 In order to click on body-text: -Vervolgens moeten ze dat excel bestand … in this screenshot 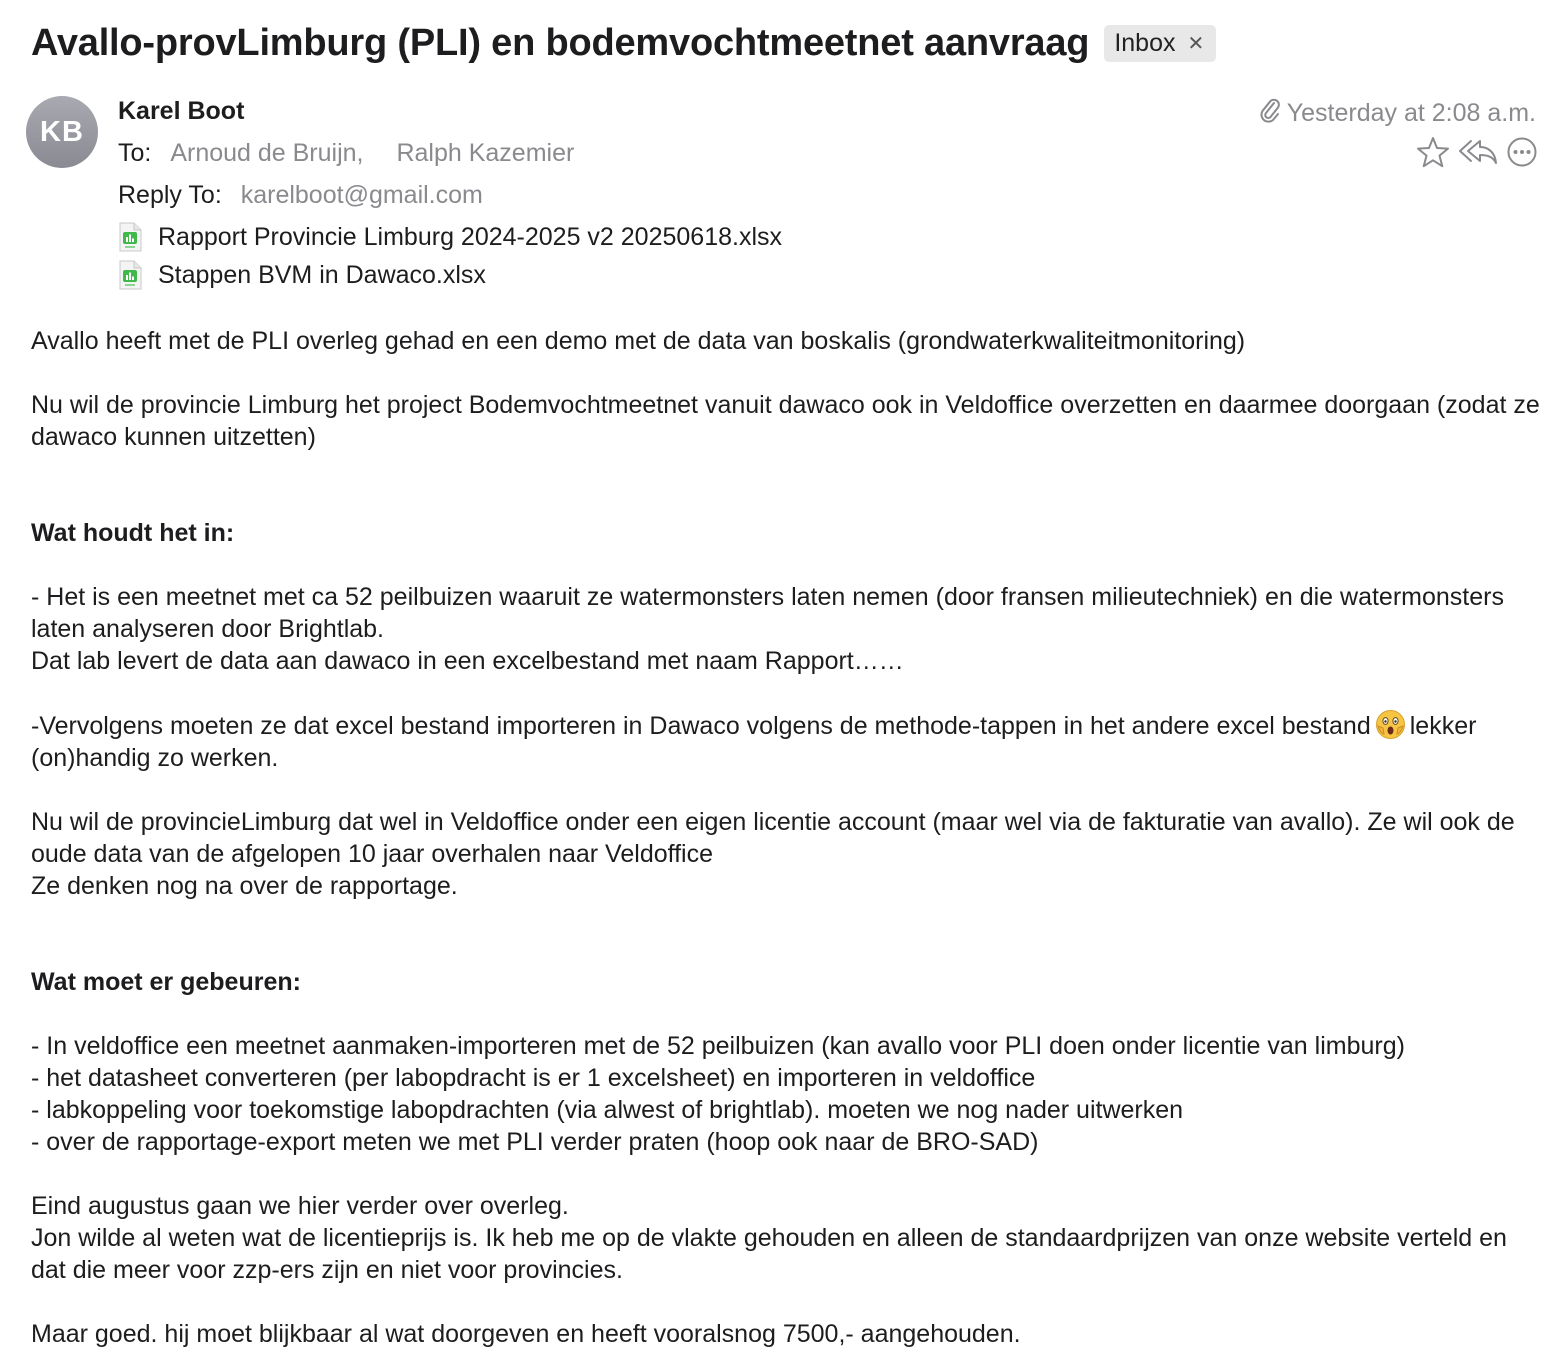, I will do `click(701, 726)`.